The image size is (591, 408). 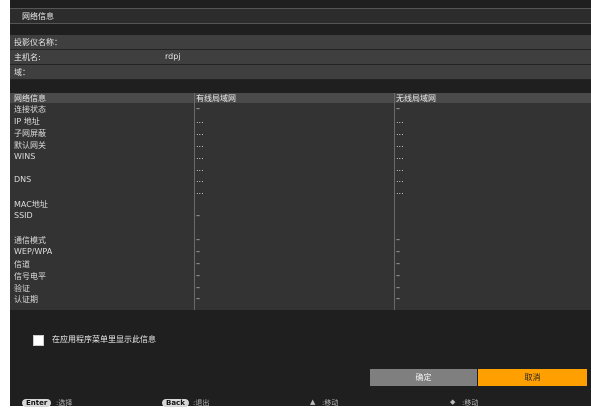 I want to click on row-label: 认证期, so click(x=26, y=300).